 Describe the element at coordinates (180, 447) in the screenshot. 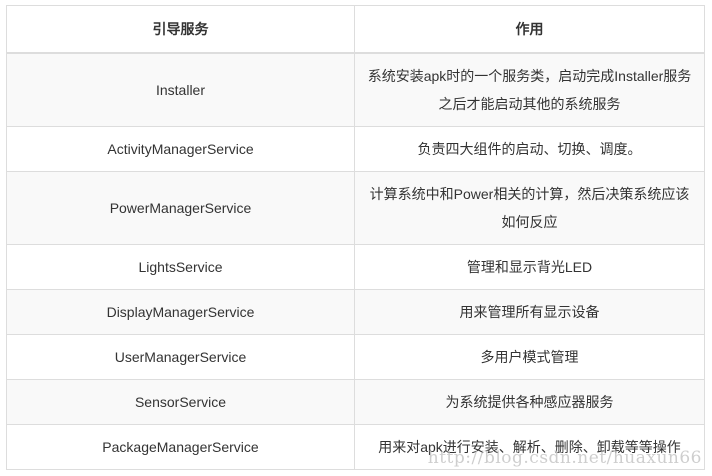

I see `service-name-cell: PackageManagerService` at that location.